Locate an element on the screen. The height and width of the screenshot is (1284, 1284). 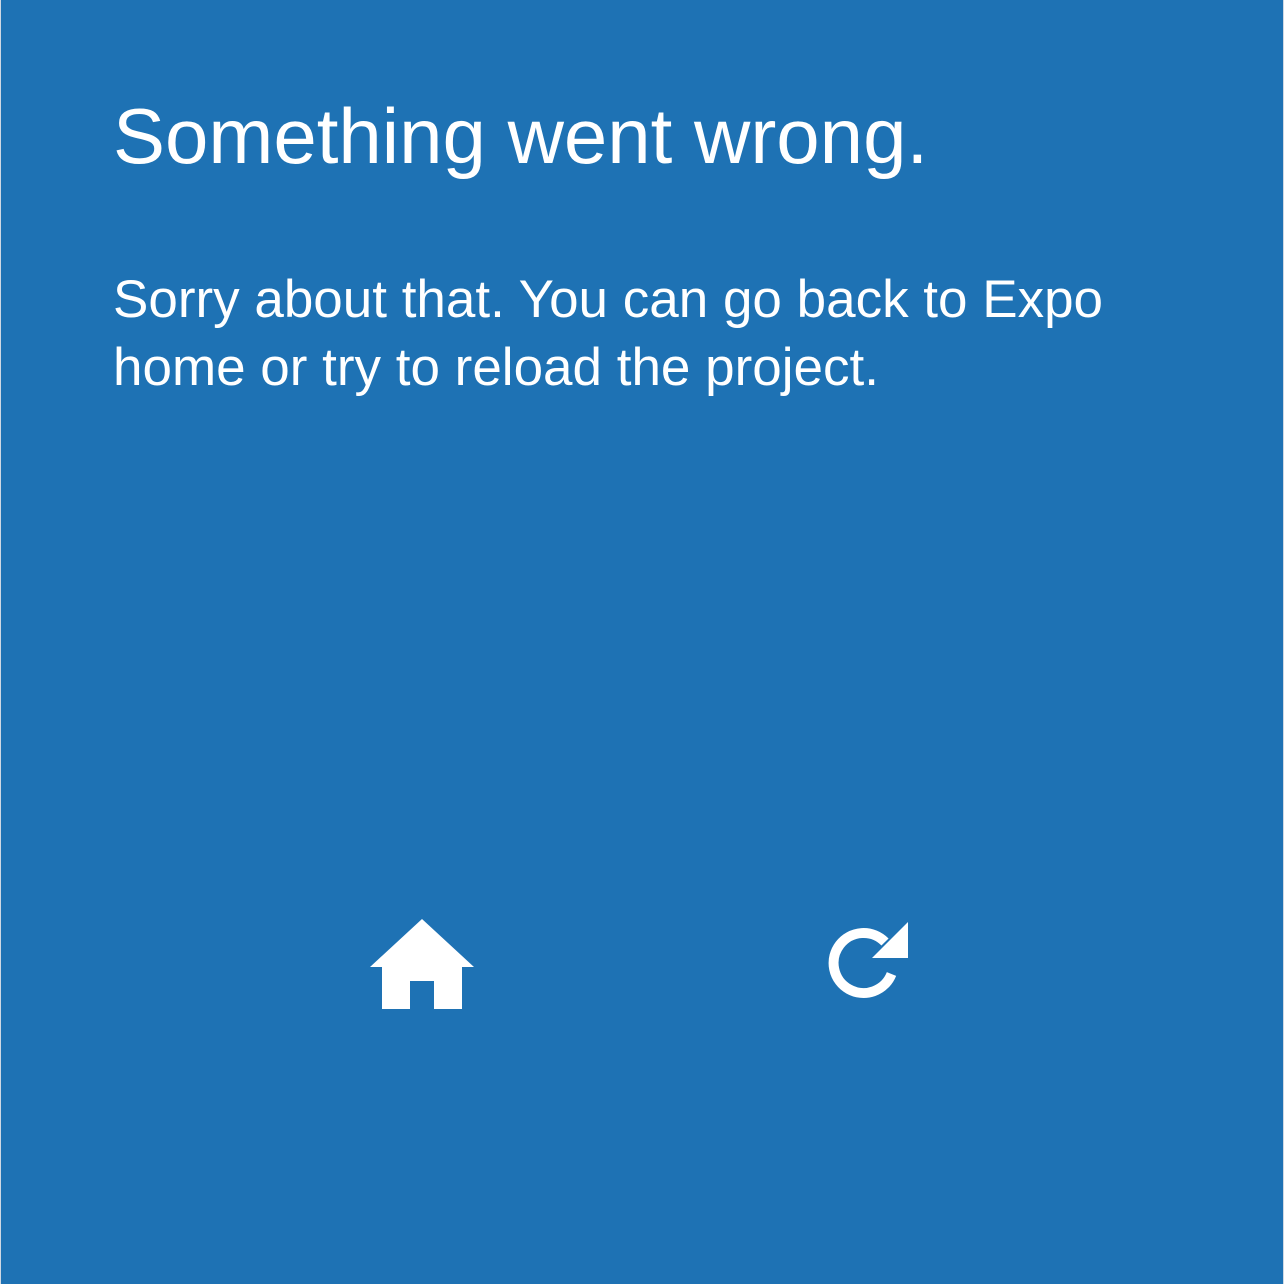
home-icon is located at coordinates (422, 964).